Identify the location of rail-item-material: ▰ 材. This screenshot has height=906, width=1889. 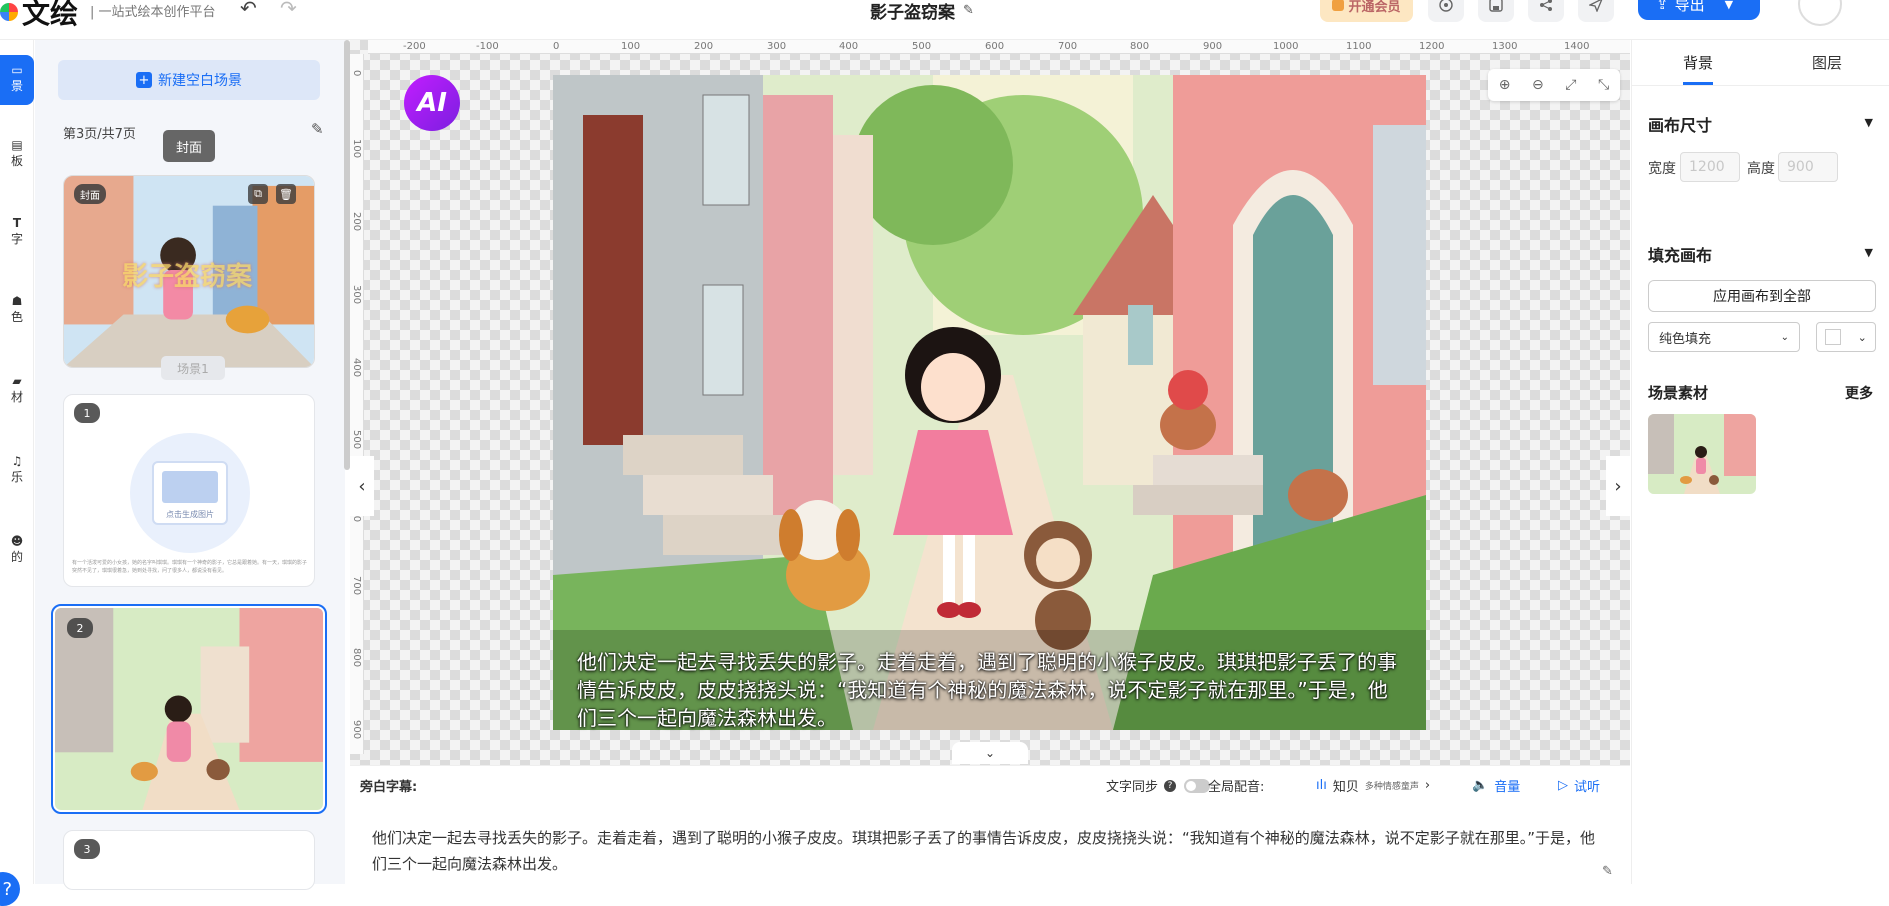
(17, 389).